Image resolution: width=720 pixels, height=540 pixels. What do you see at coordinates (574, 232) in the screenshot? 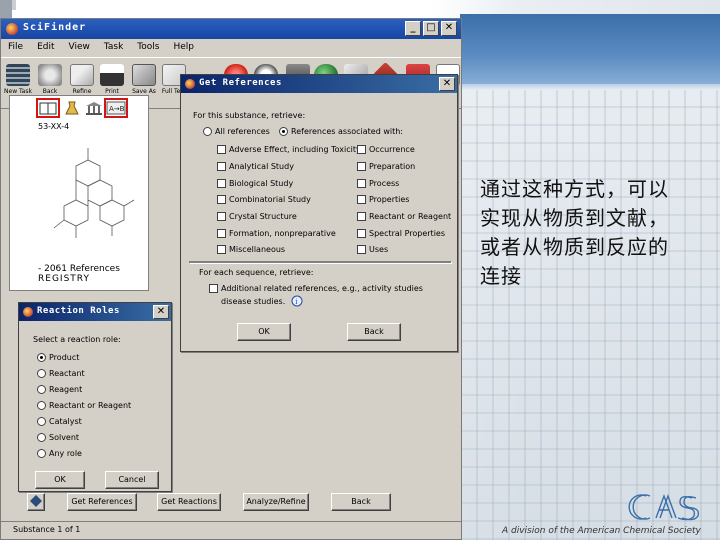
I see `slide-caption: 通过这种方式，可以实现从物质到文献，或者从物质到反应的连接` at bounding box center [574, 232].